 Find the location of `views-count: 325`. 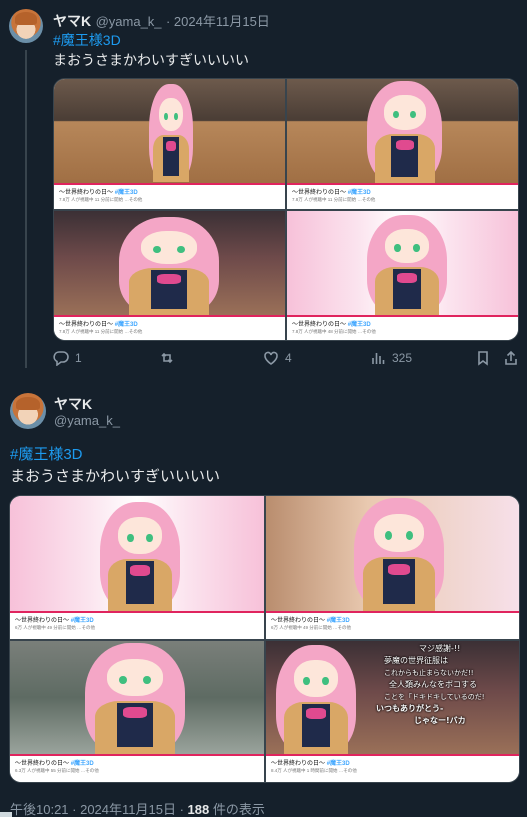

views-count: 325 is located at coordinates (402, 358).